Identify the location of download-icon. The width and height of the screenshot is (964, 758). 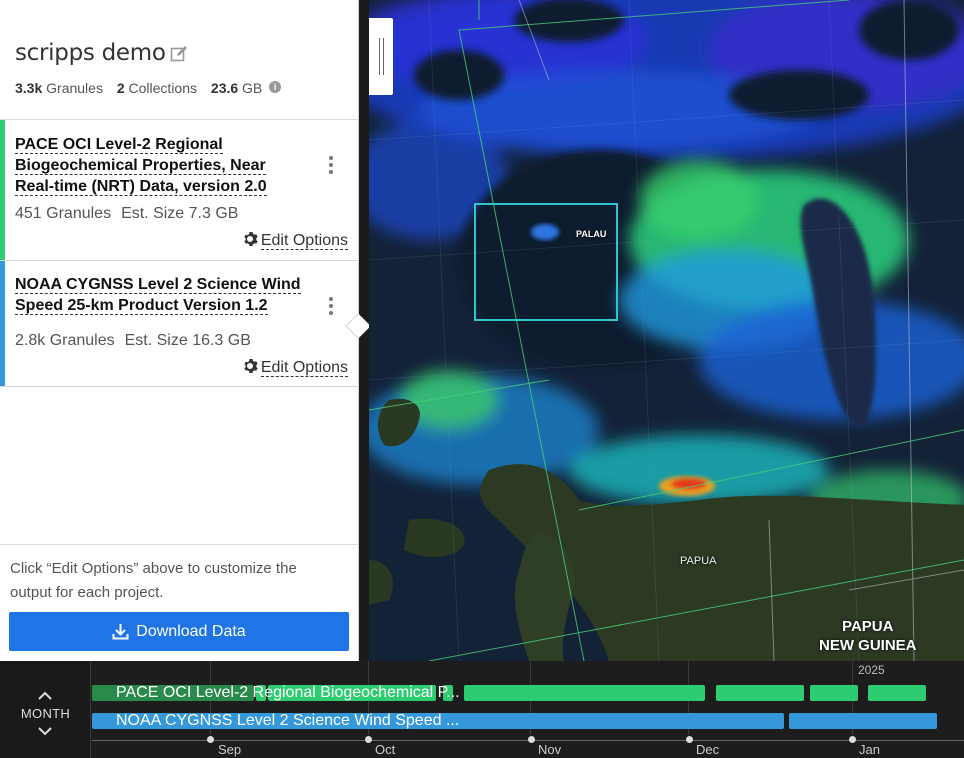
(120, 632).